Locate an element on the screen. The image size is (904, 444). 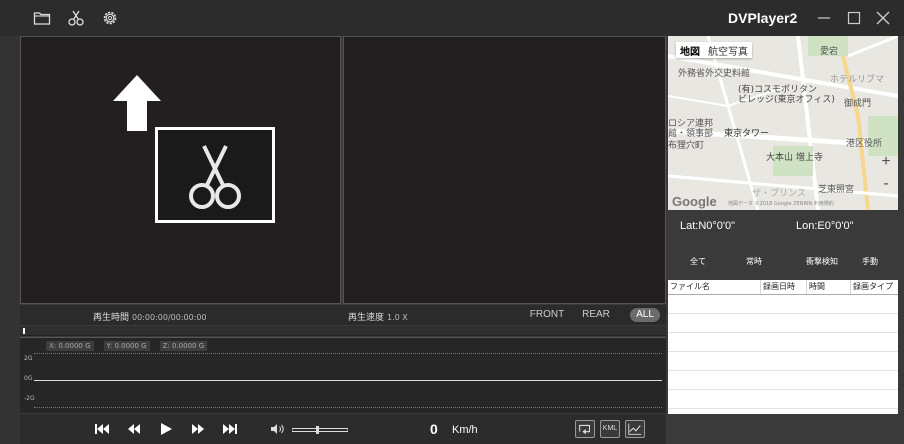
play-time: 再生時間 00:00:00/00:00:00 is located at coordinates (150, 318).